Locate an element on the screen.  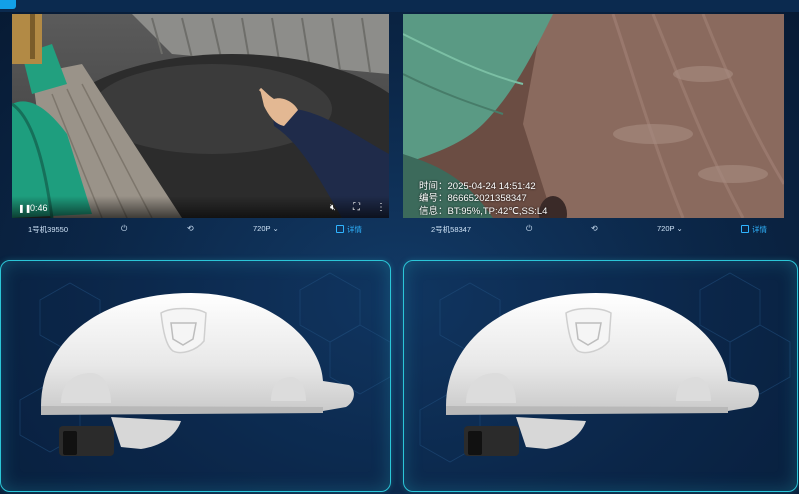
osd-serial-number: 编号：866652021358347 is located at coordinates (473, 198).